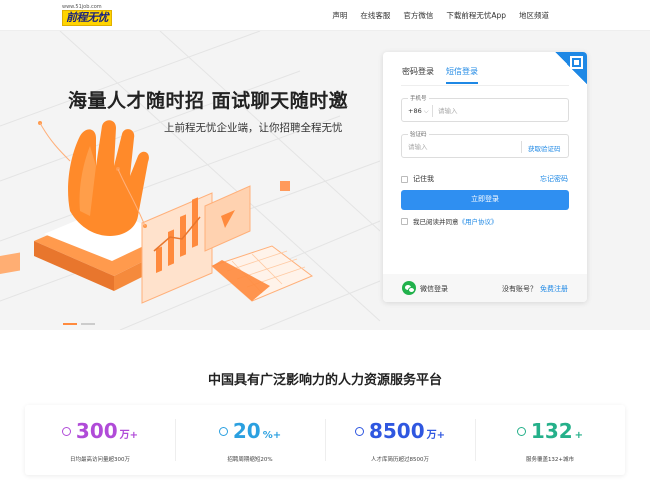 This screenshot has width=650, height=500. I want to click on get-verification-code-button: 获取验证码, so click(544, 148).